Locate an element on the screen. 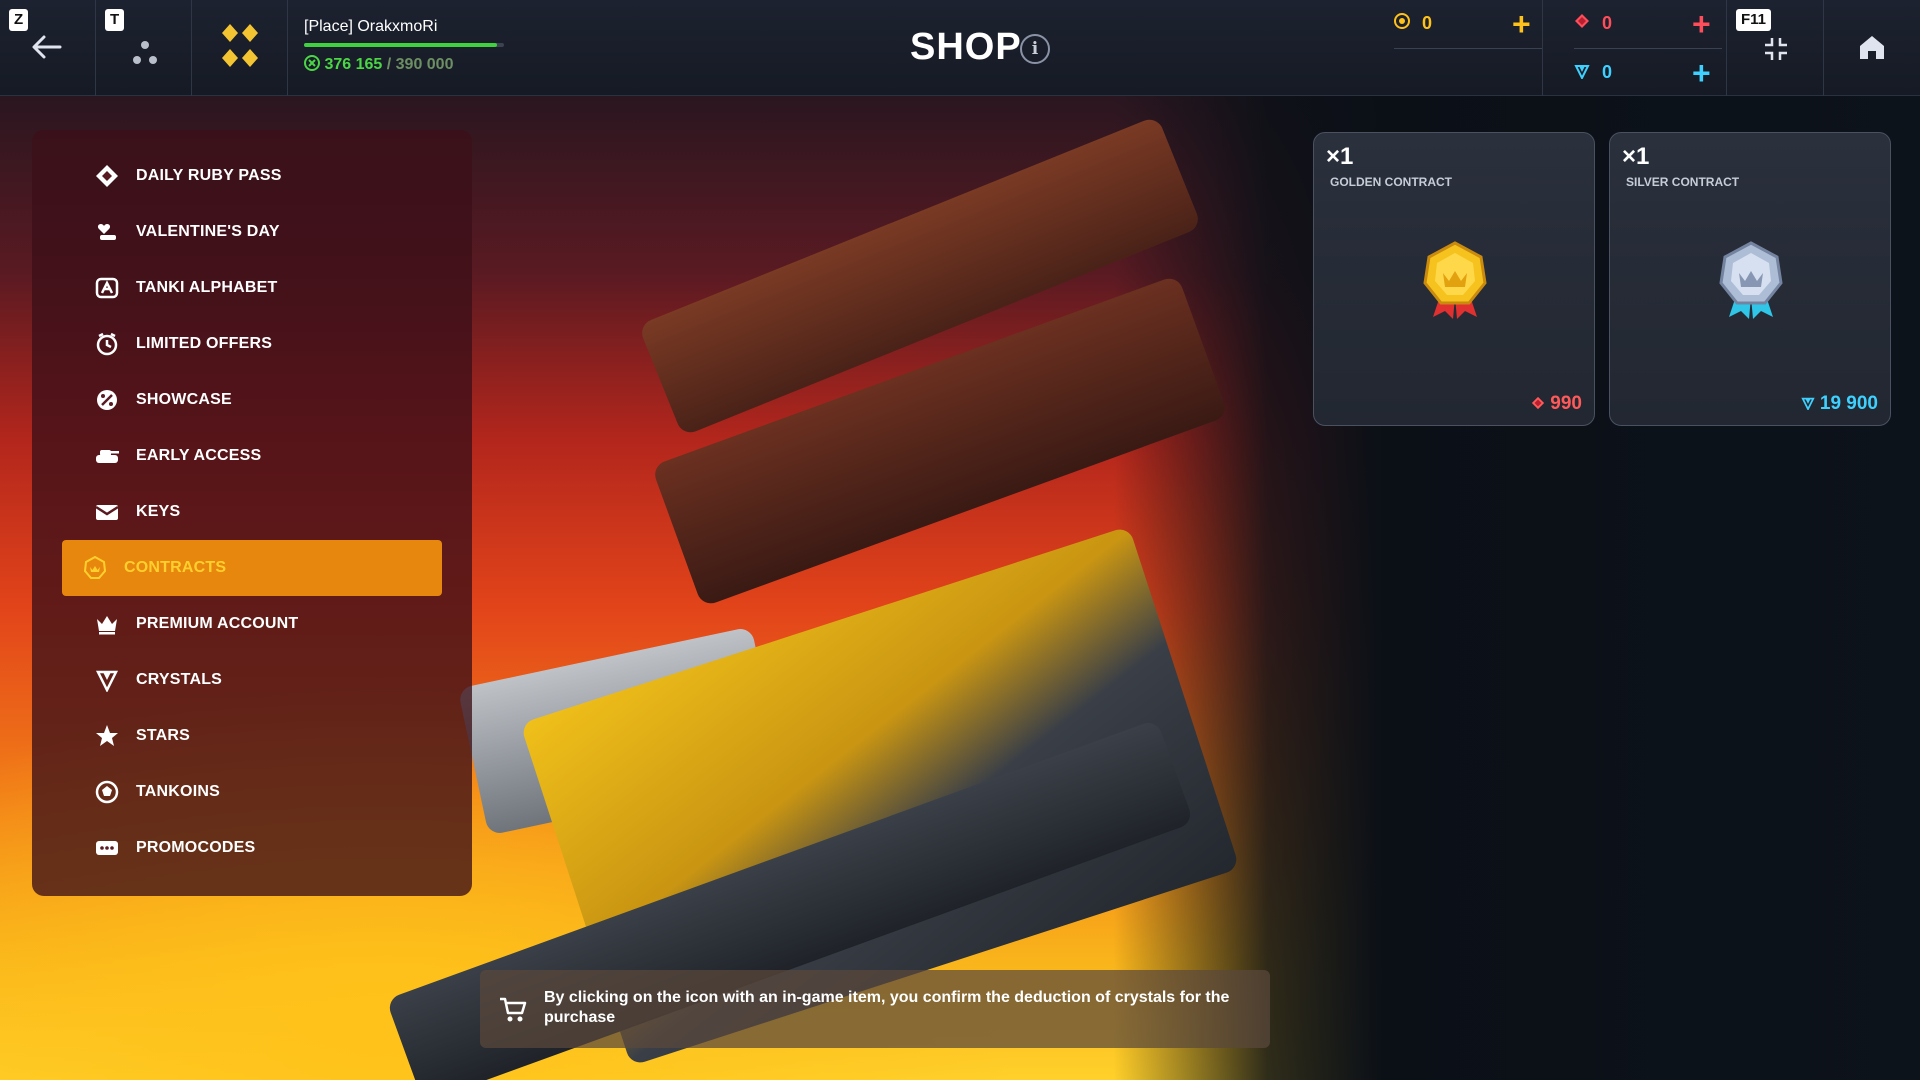 The image size is (1920, 1080). card-title: GOLDEN CONTRACT is located at coordinates (1391, 182).